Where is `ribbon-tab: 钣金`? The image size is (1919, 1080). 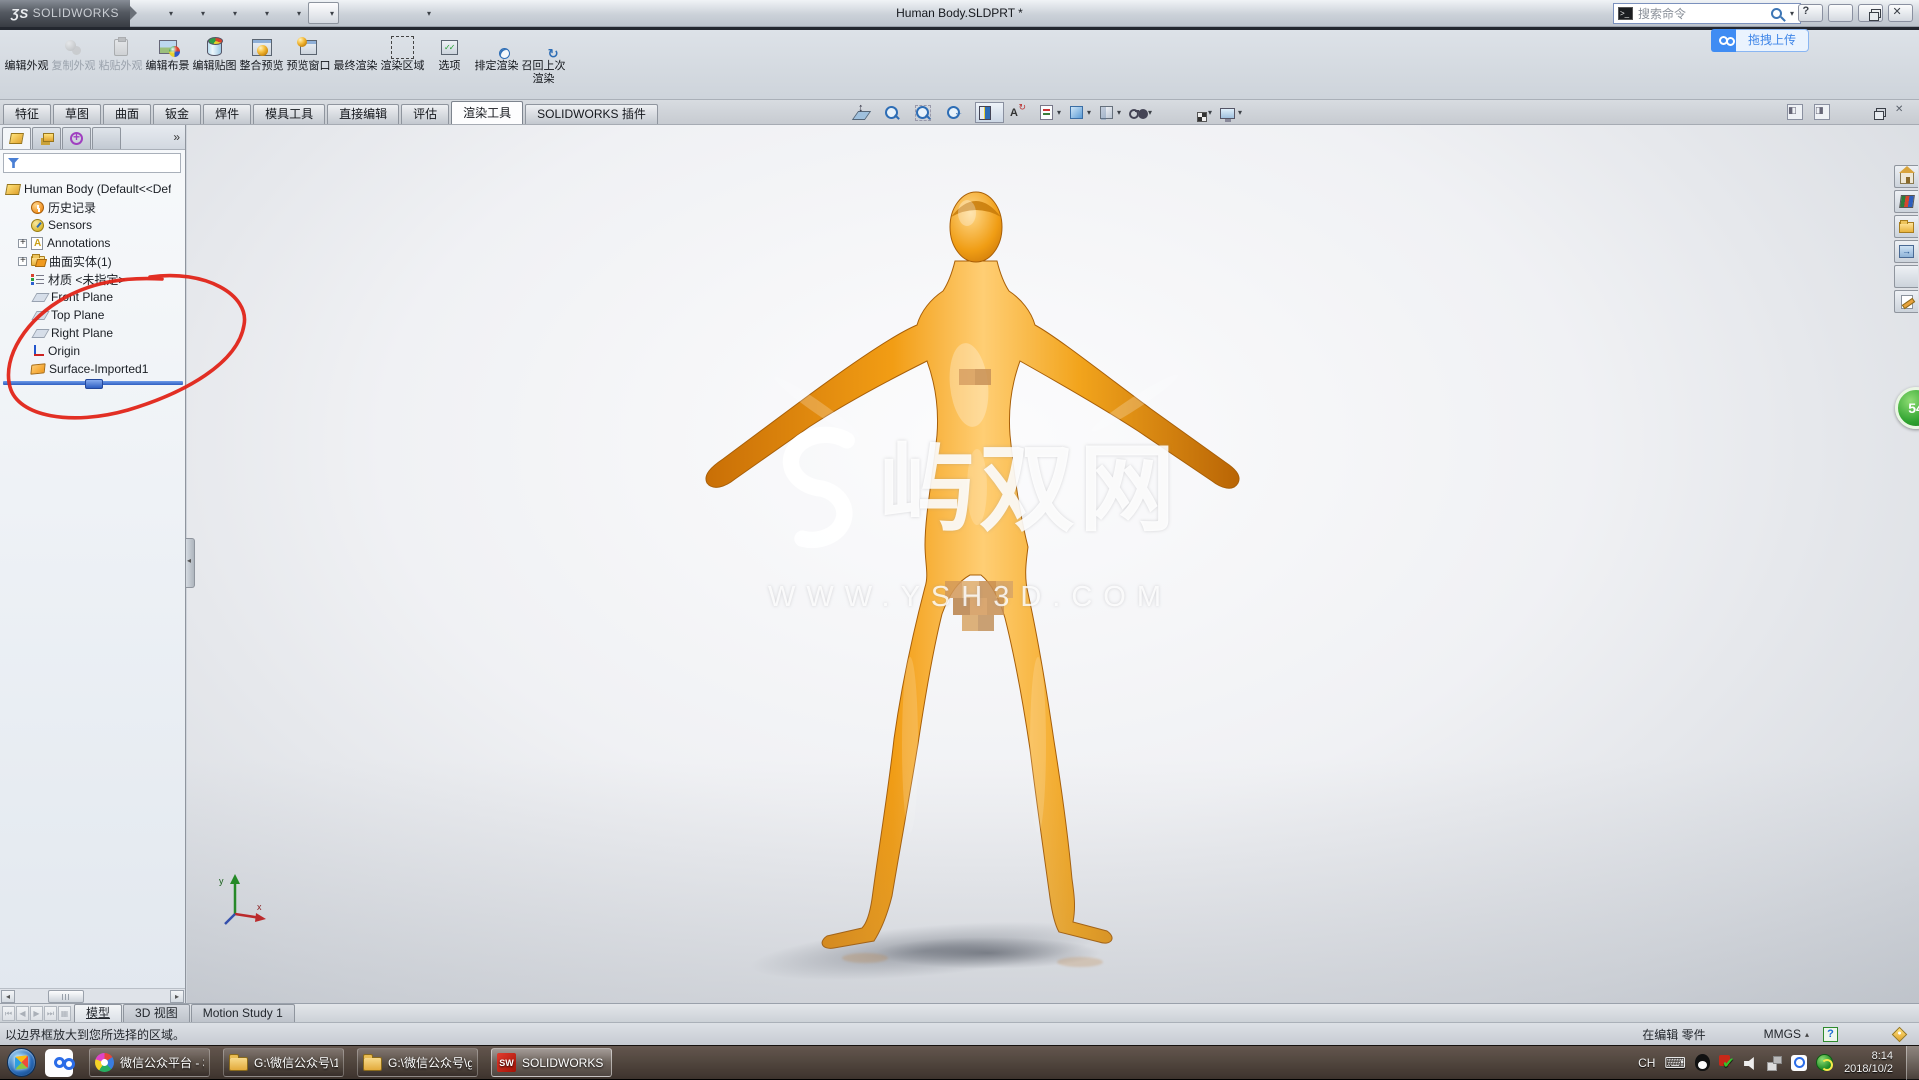 ribbon-tab: 钣金 is located at coordinates (177, 114).